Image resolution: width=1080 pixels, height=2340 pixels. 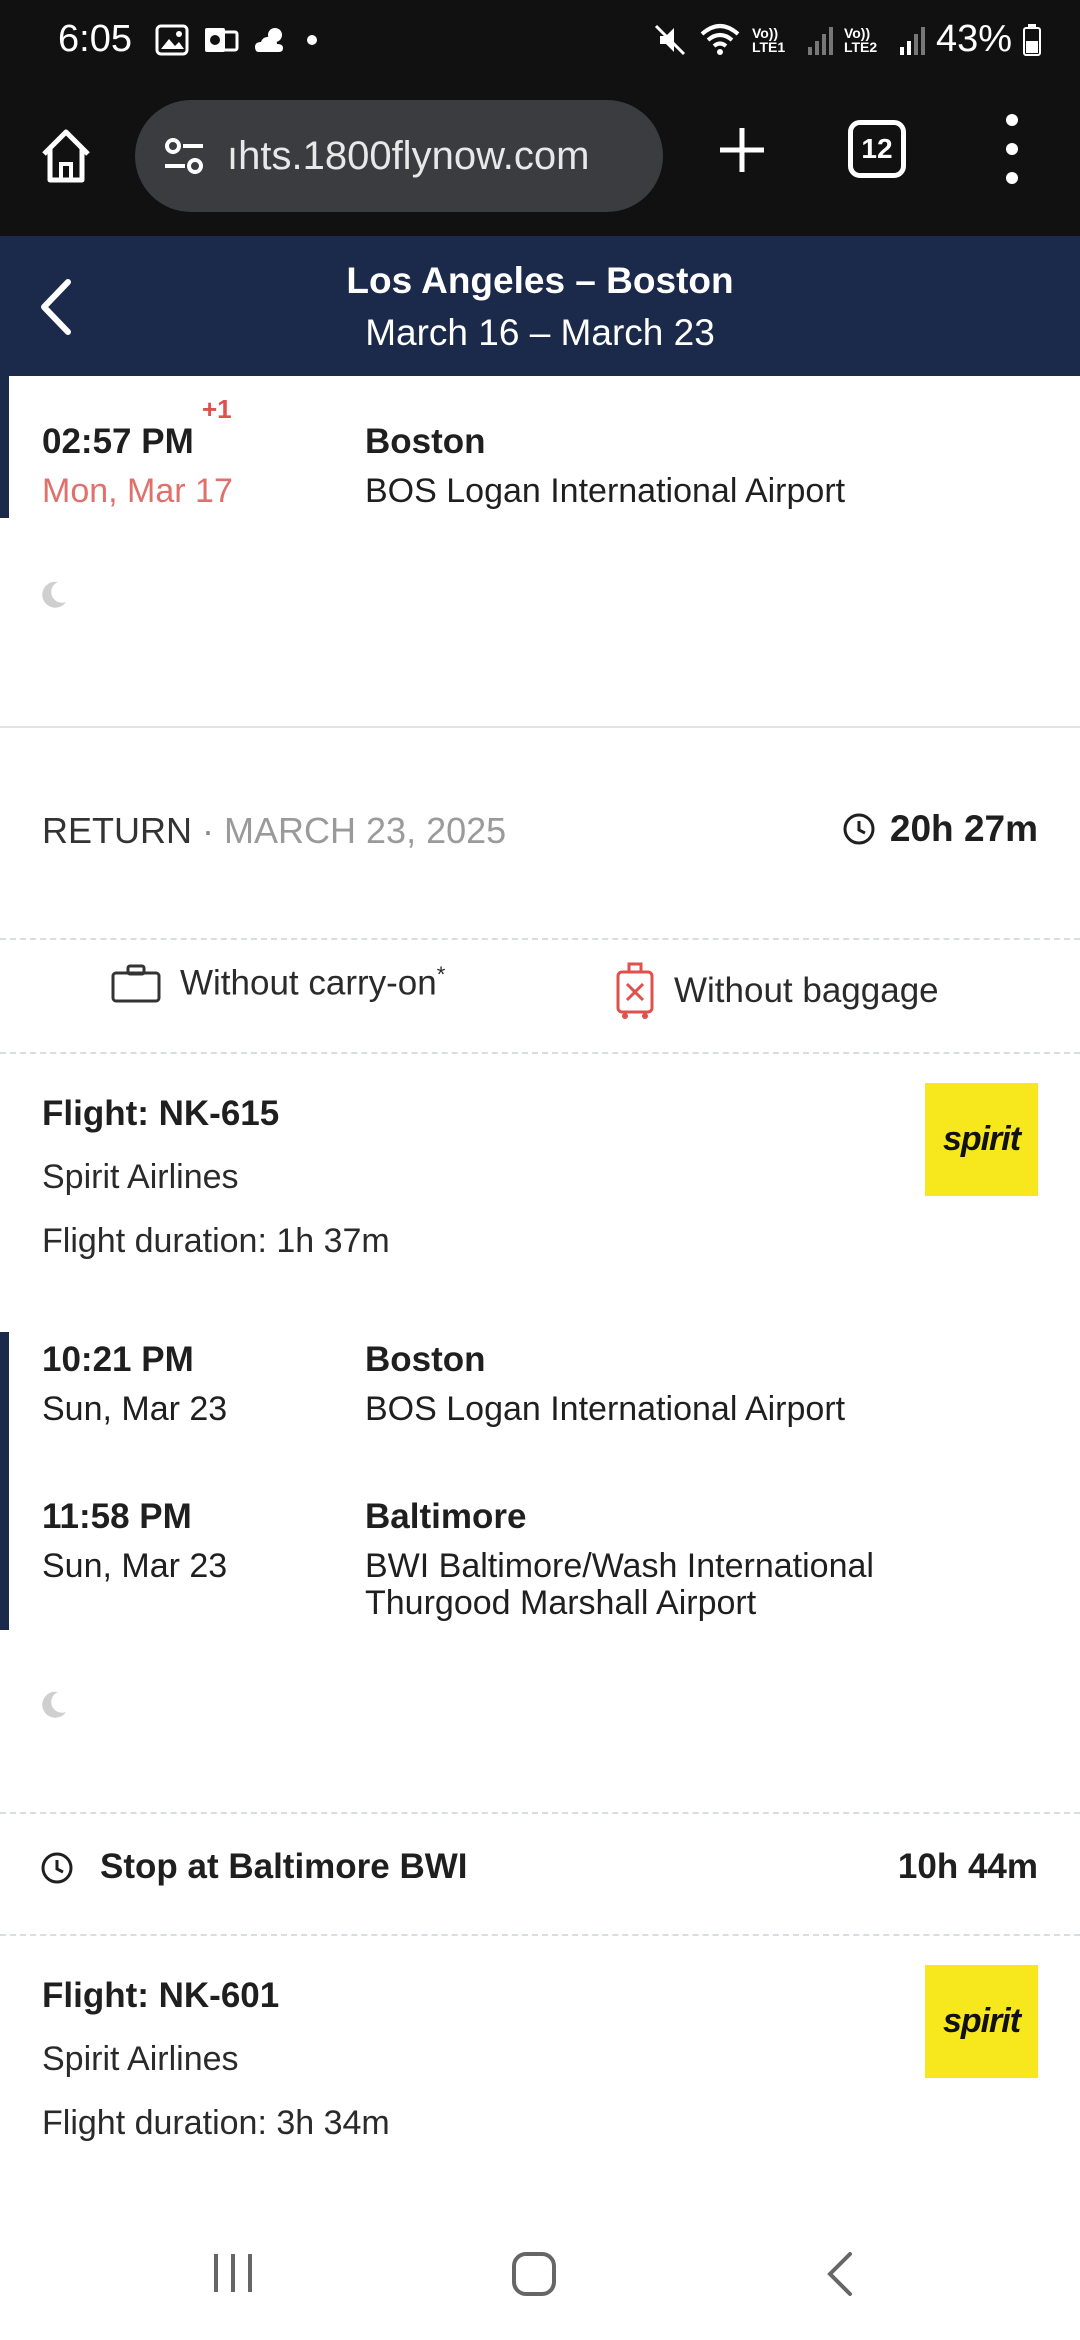 What do you see at coordinates (540, 332) in the screenshot?
I see `route-dates: March 16 – March 23` at bounding box center [540, 332].